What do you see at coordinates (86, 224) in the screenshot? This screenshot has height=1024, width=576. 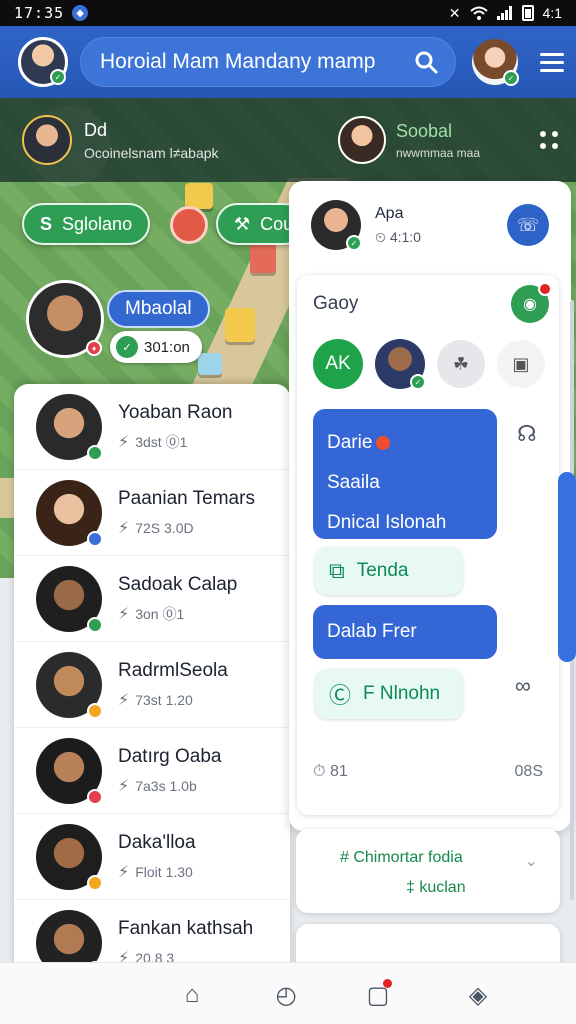 I see `map-chip-left: S Sglolano` at bounding box center [86, 224].